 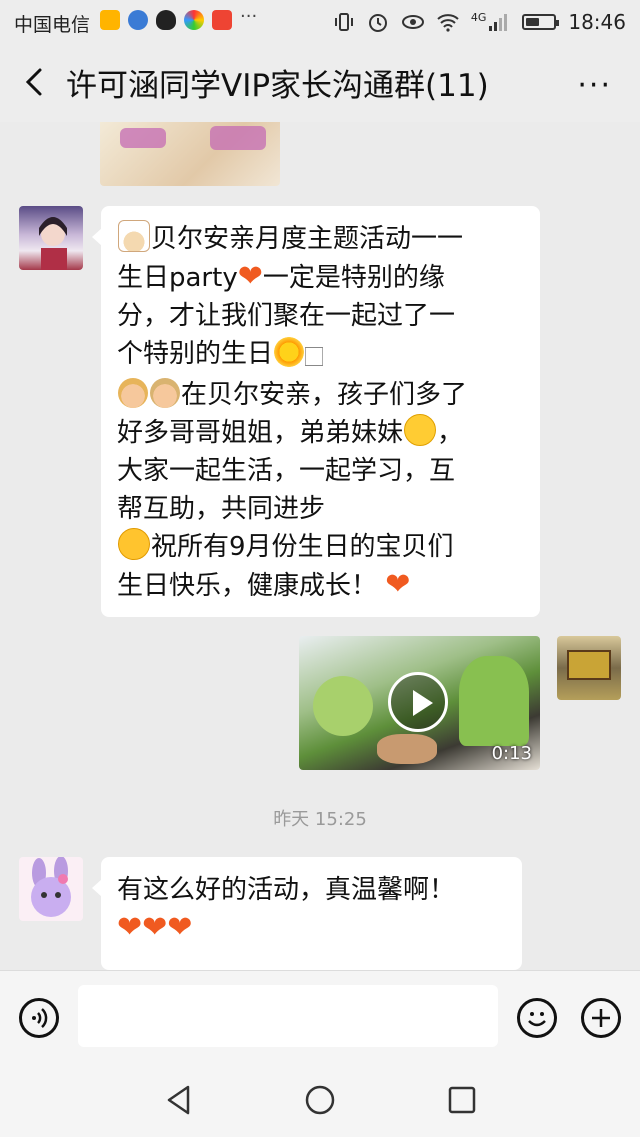 What do you see at coordinates (320, 21) in the screenshot?
I see `status-bar: 中国电信 ··· 4G 18:46` at bounding box center [320, 21].